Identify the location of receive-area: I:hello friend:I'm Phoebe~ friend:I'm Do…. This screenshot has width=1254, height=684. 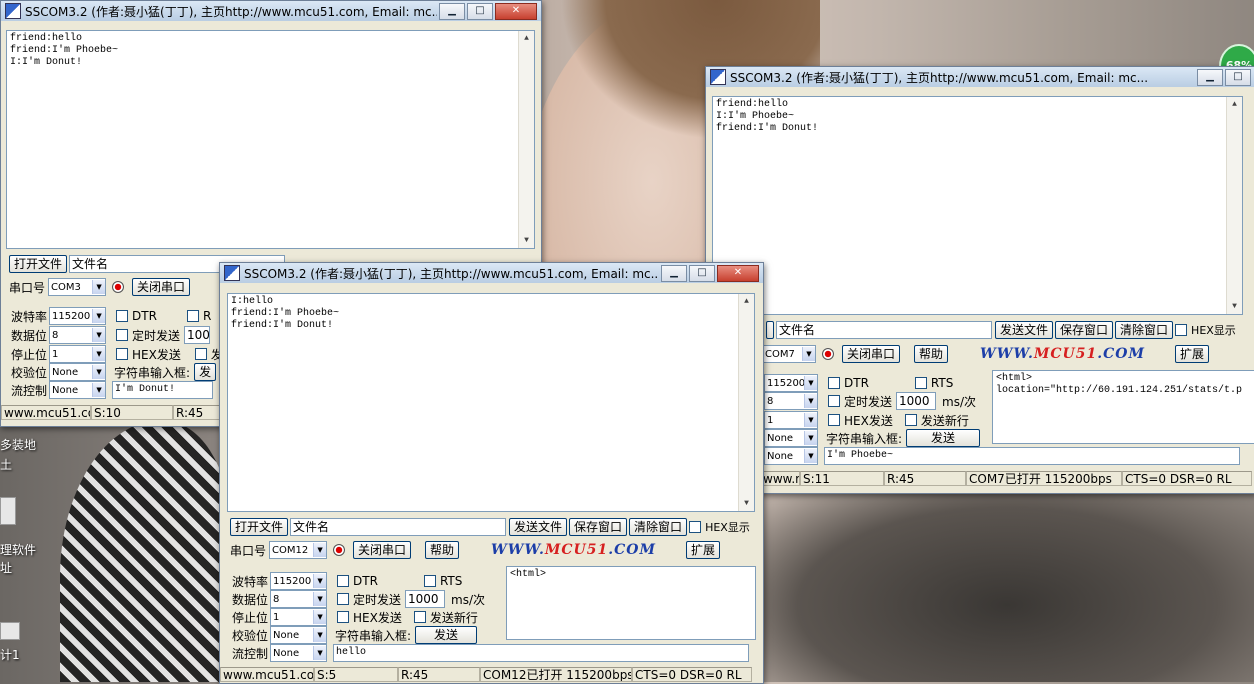
(491, 402).